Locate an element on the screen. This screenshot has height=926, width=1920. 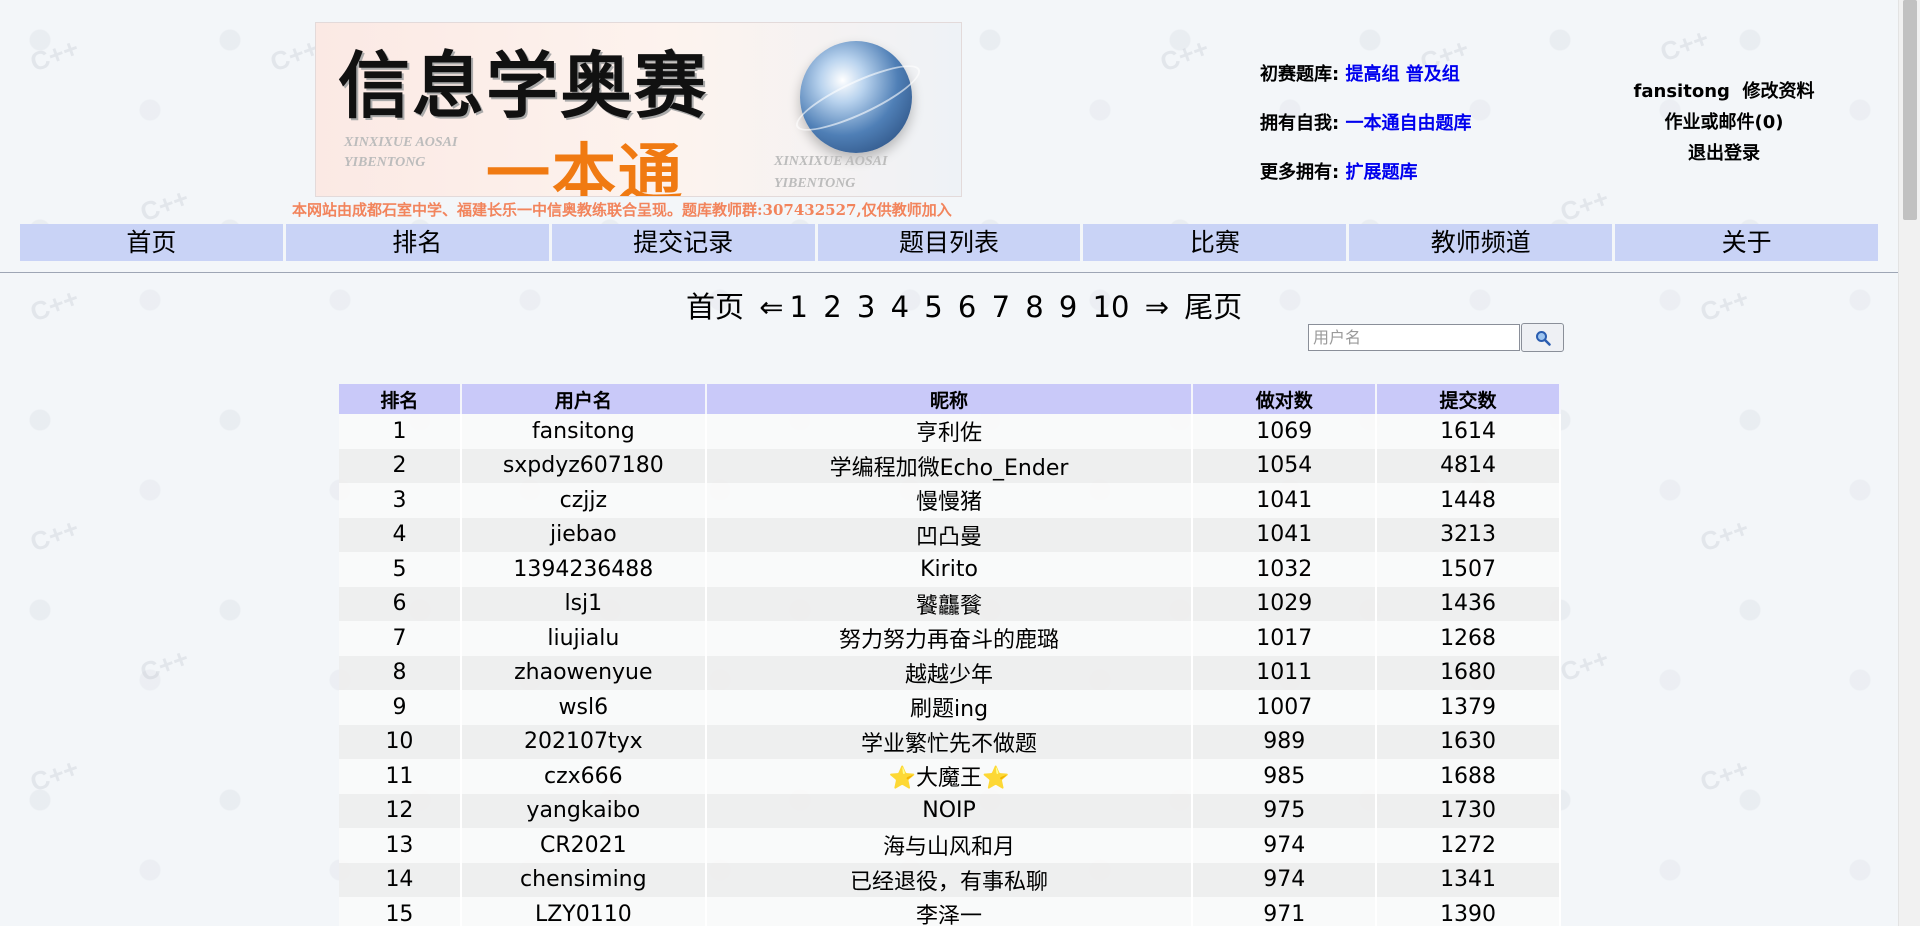
mail-link: 作业或邮件(0) is located at coordinates (1724, 122).